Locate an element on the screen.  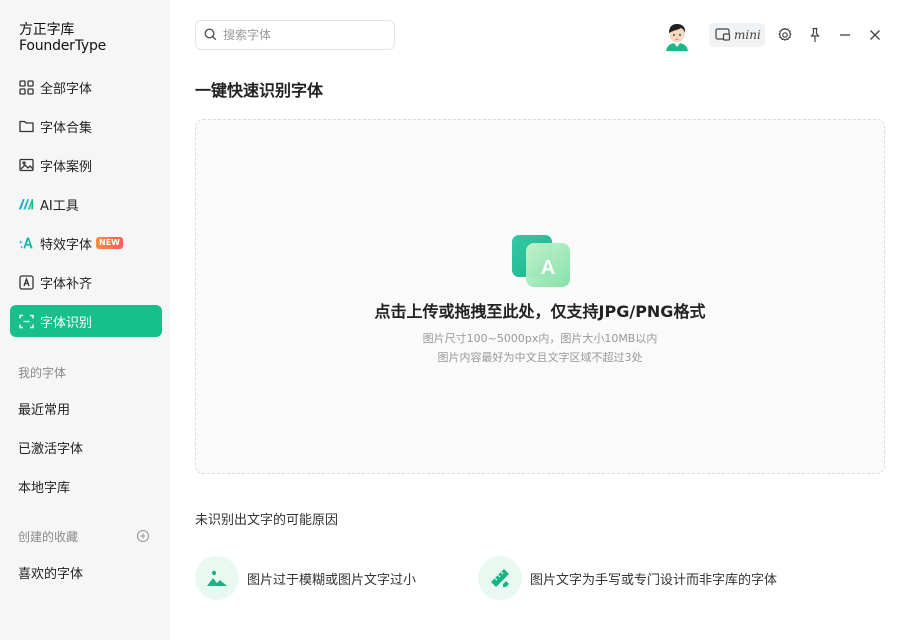
grid-icon is located at coordinates (26, 87).